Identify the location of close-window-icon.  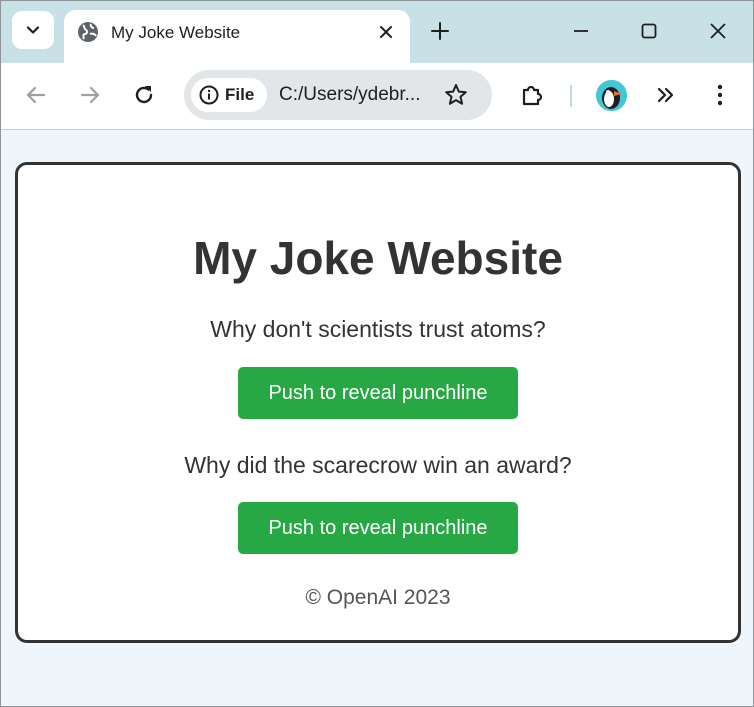
(718, 31).